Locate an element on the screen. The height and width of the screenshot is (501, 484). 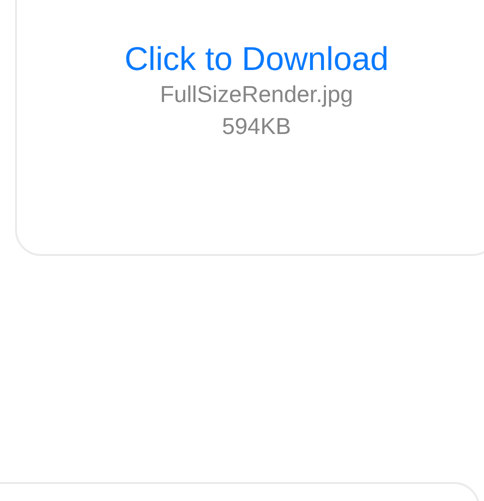
file-size: 594KB is located at coordinates (257, 126).